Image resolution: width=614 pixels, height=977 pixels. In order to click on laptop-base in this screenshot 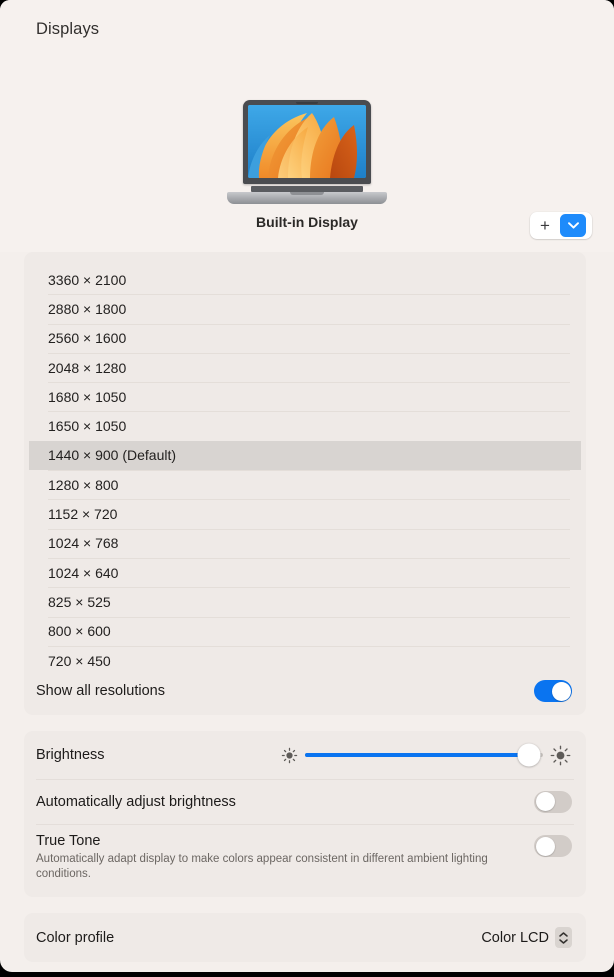, I will do `click(307, 198)`.